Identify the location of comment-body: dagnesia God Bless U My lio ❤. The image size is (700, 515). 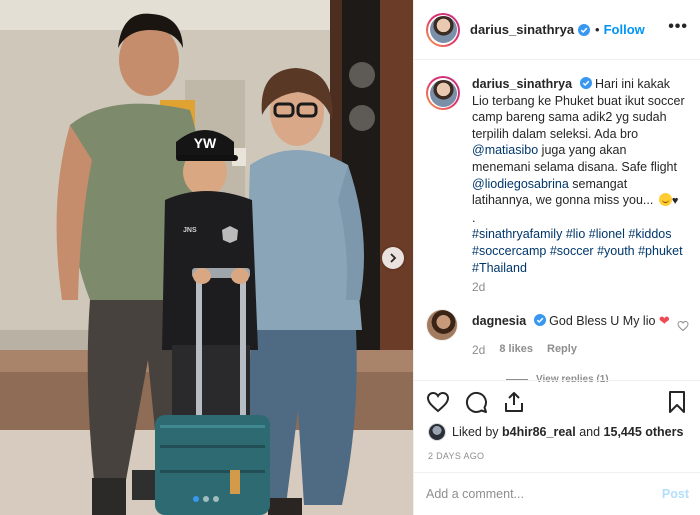
(572, 325).